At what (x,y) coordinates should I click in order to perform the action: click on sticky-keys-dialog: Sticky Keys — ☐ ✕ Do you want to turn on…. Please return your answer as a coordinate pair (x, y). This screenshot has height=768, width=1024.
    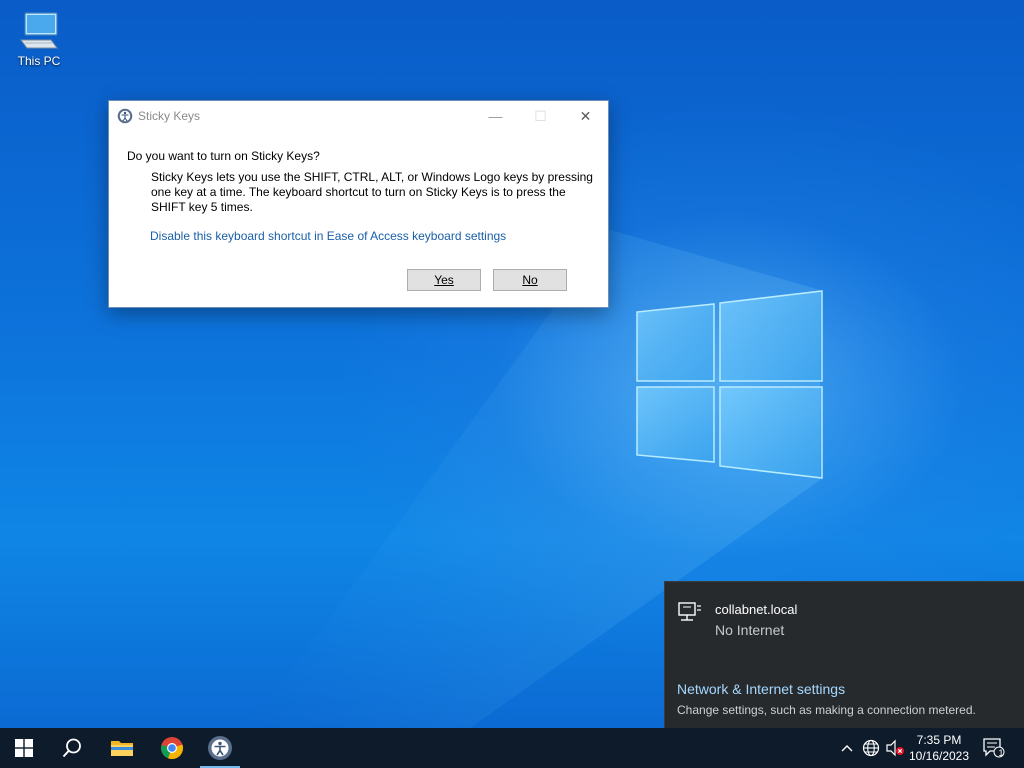
    Looking at the image, I should click on (358, 204).